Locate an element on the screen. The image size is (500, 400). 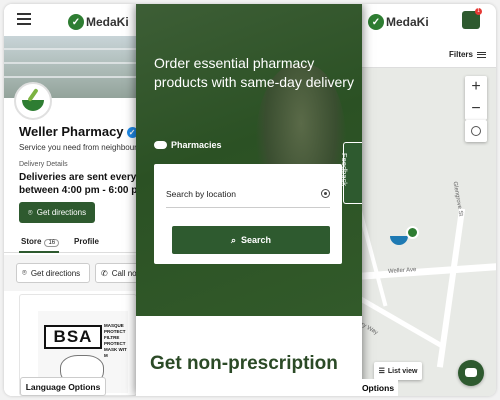
tab-profile-label: Profile is located at coordinates (86, 241).